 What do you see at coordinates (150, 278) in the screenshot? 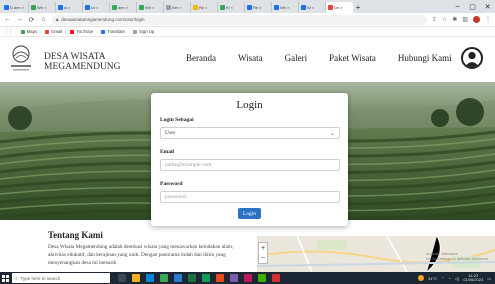
I see `edge-icon` at bounding box center [150, 278].